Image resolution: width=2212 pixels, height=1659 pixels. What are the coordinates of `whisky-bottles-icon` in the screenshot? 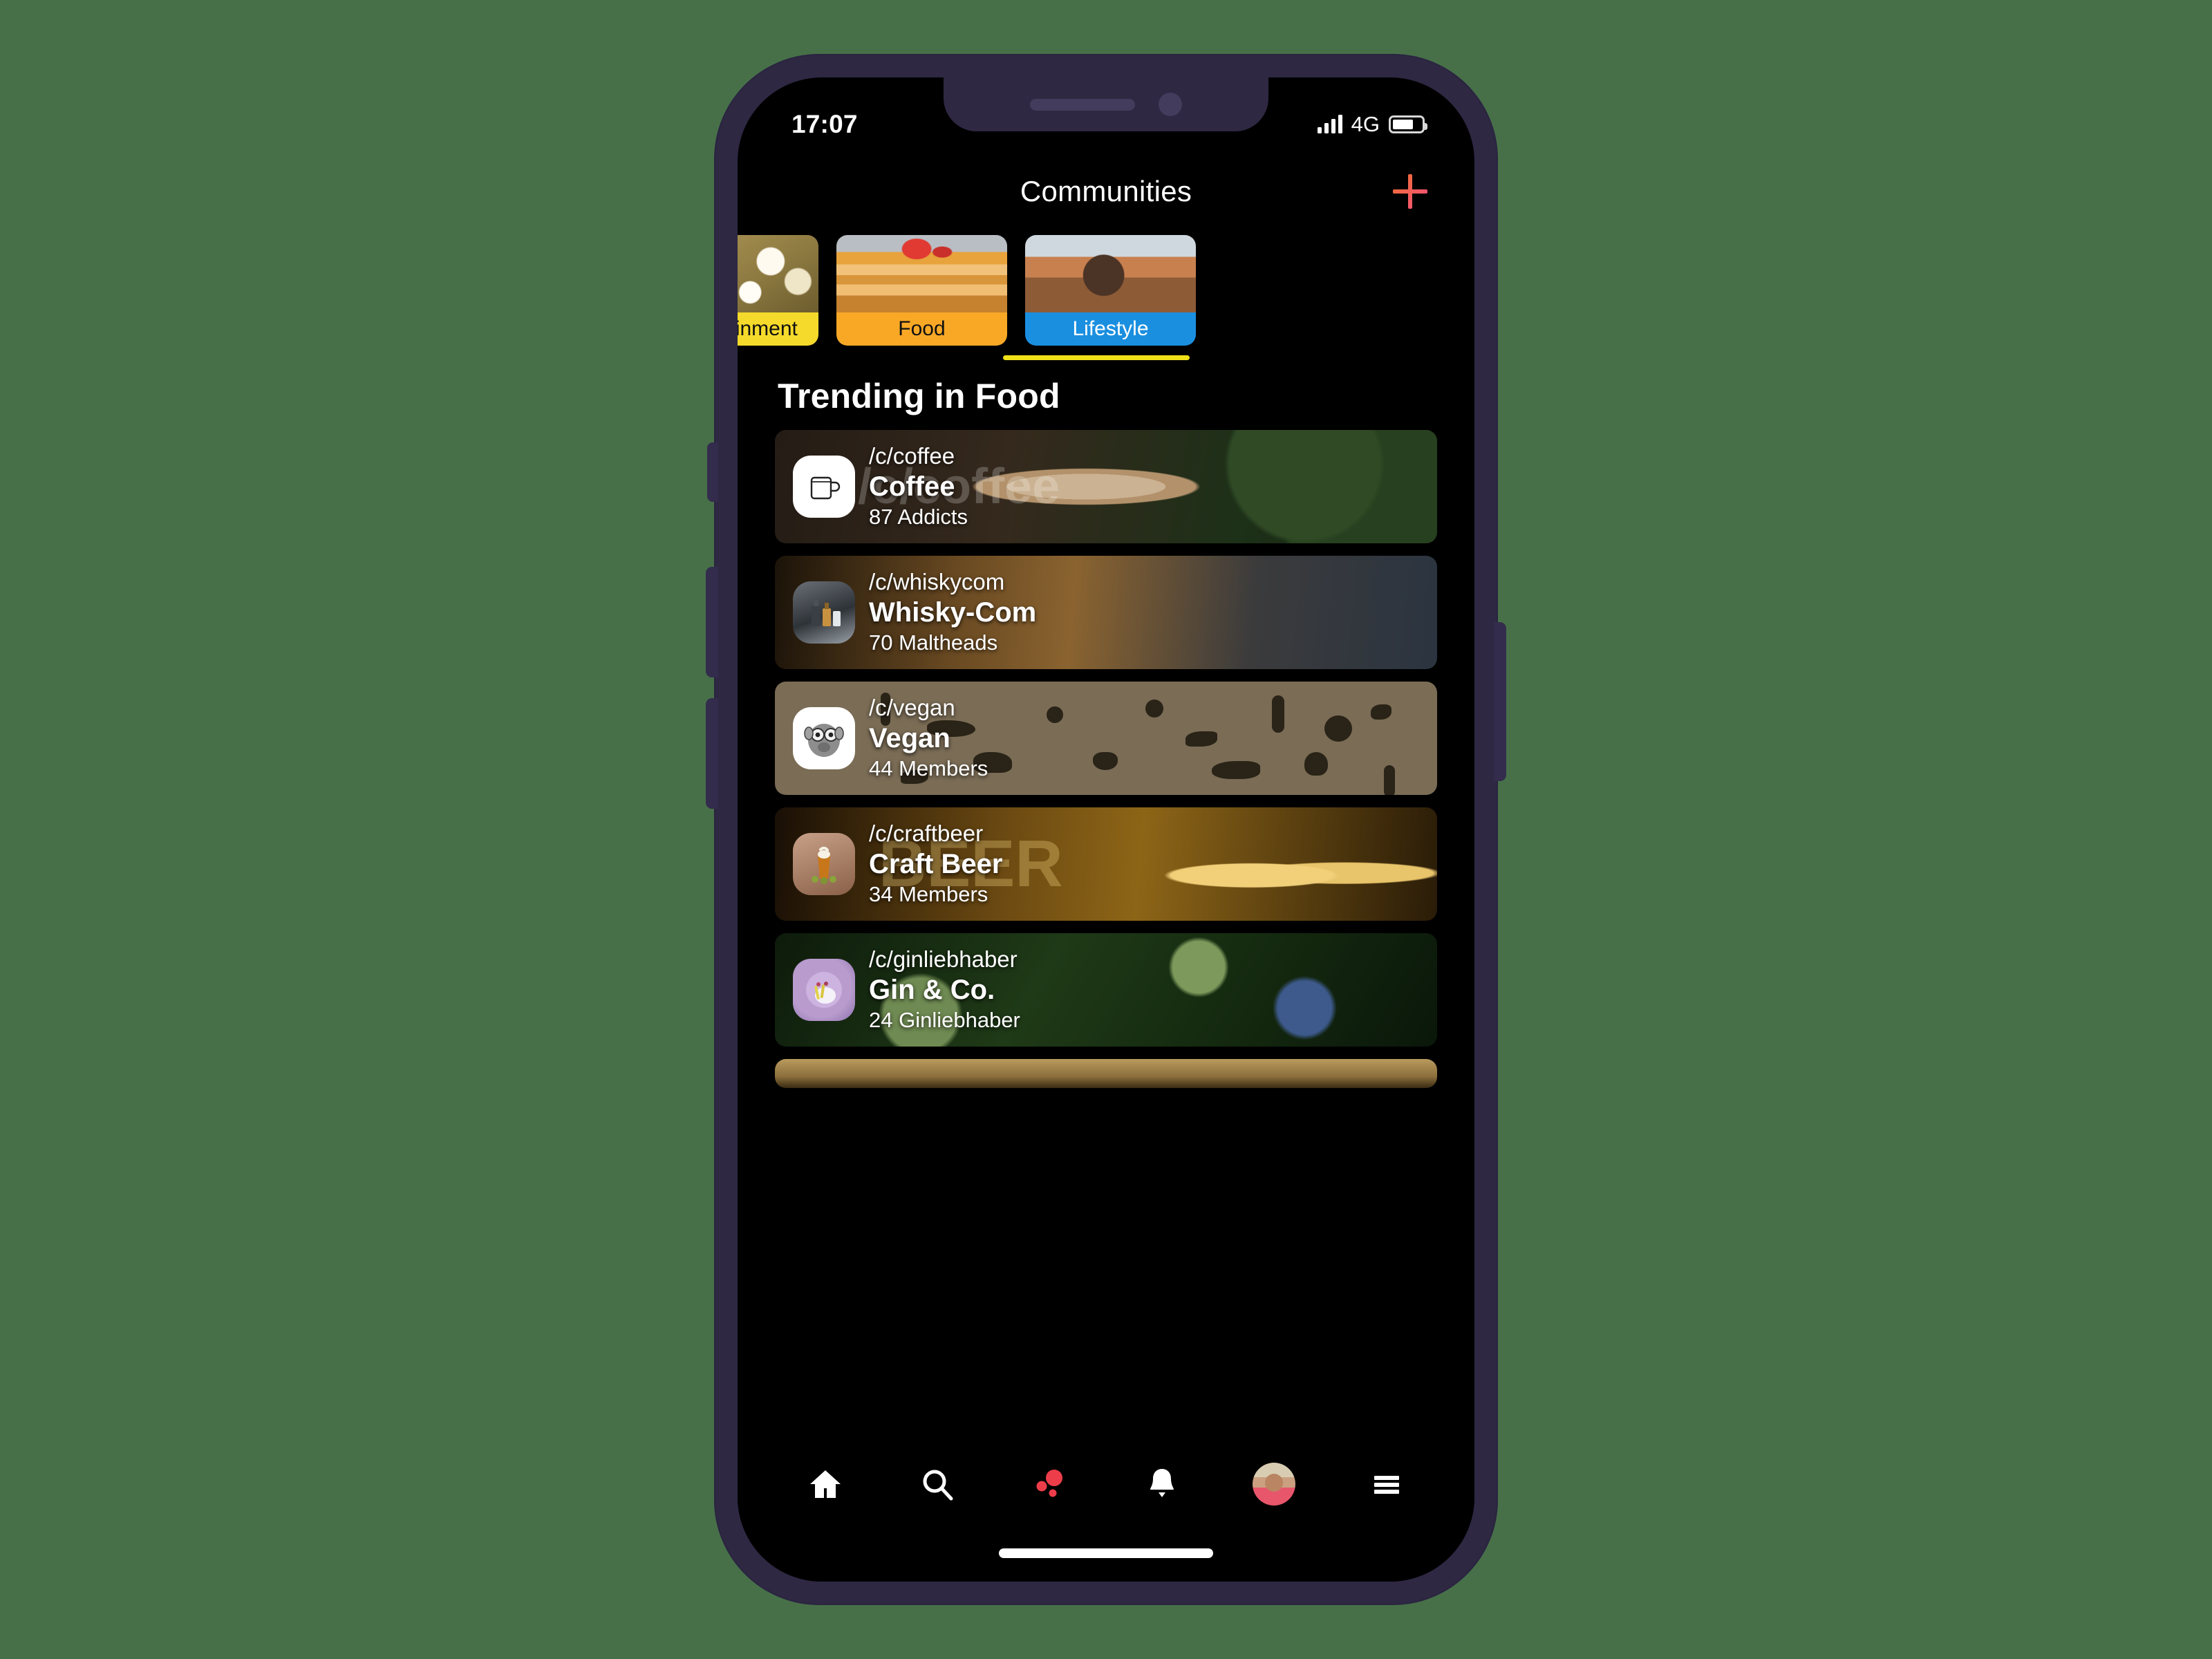 It's located at (824, 612).